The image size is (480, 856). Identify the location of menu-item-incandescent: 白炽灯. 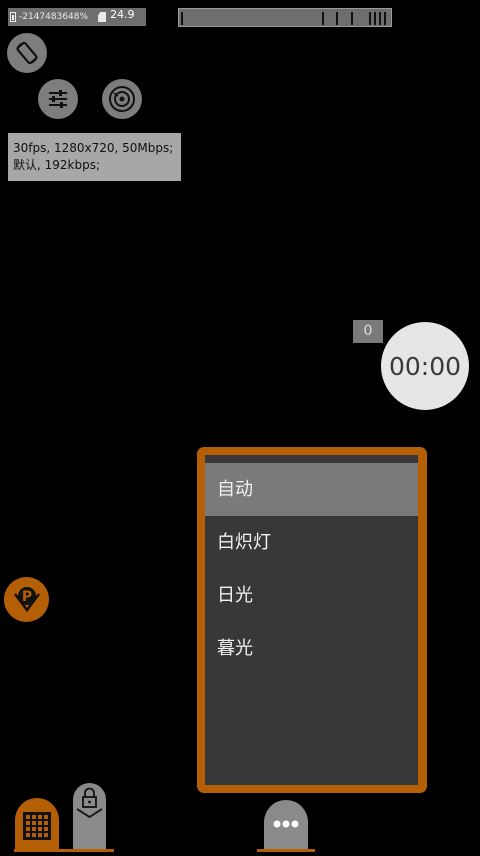
(311, 542).